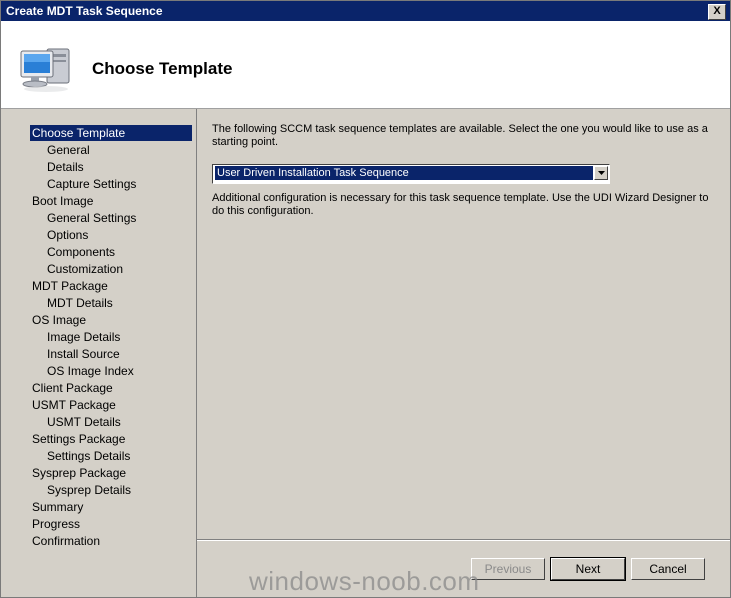 This screenshot has width=731, height=598. Describe the element at coordinates (84, 422) in the screenshot. I see `nav-item-usmt-details: USMT Details` at that location.